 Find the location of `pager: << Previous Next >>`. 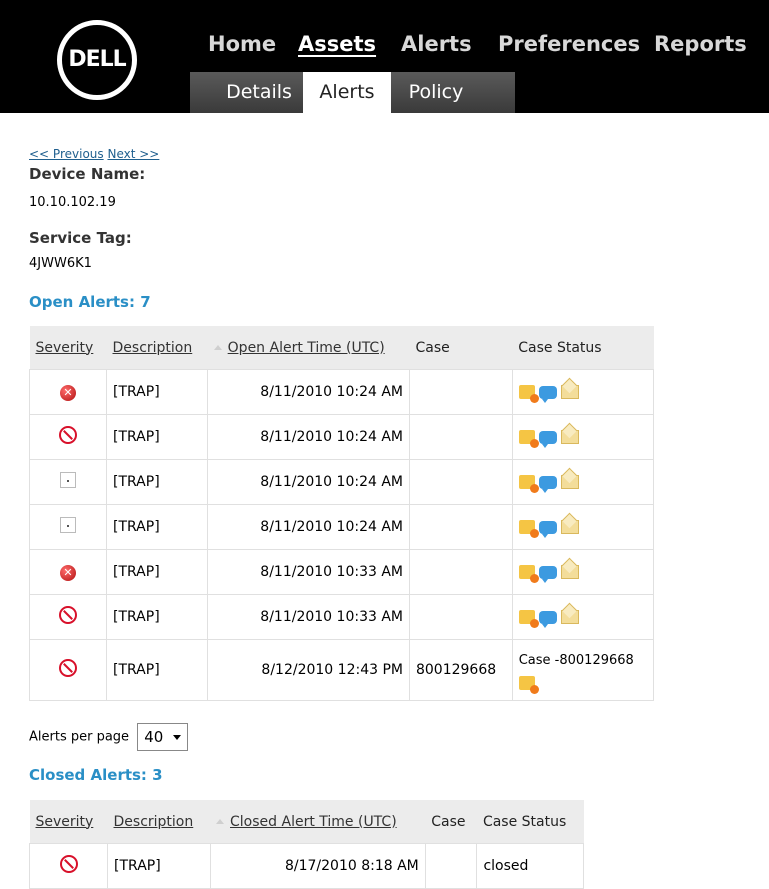

pager: << Previous Next >> is located at coordinates (94, 154).